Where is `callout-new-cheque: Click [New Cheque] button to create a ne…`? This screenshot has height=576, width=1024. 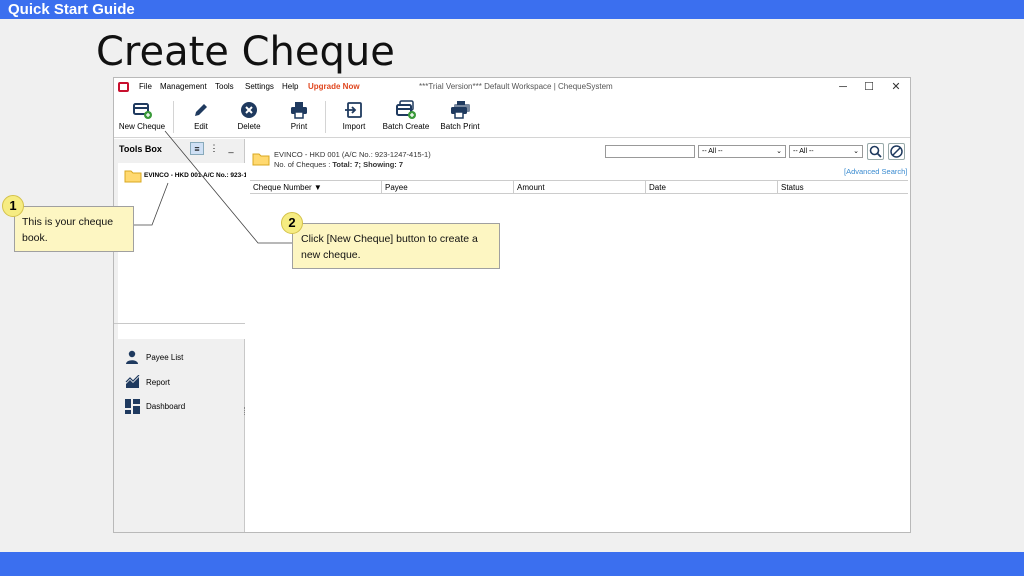 callout-new-cheque: Click [New Cheque] button to create a ne… is located at coordinates (396, 246).